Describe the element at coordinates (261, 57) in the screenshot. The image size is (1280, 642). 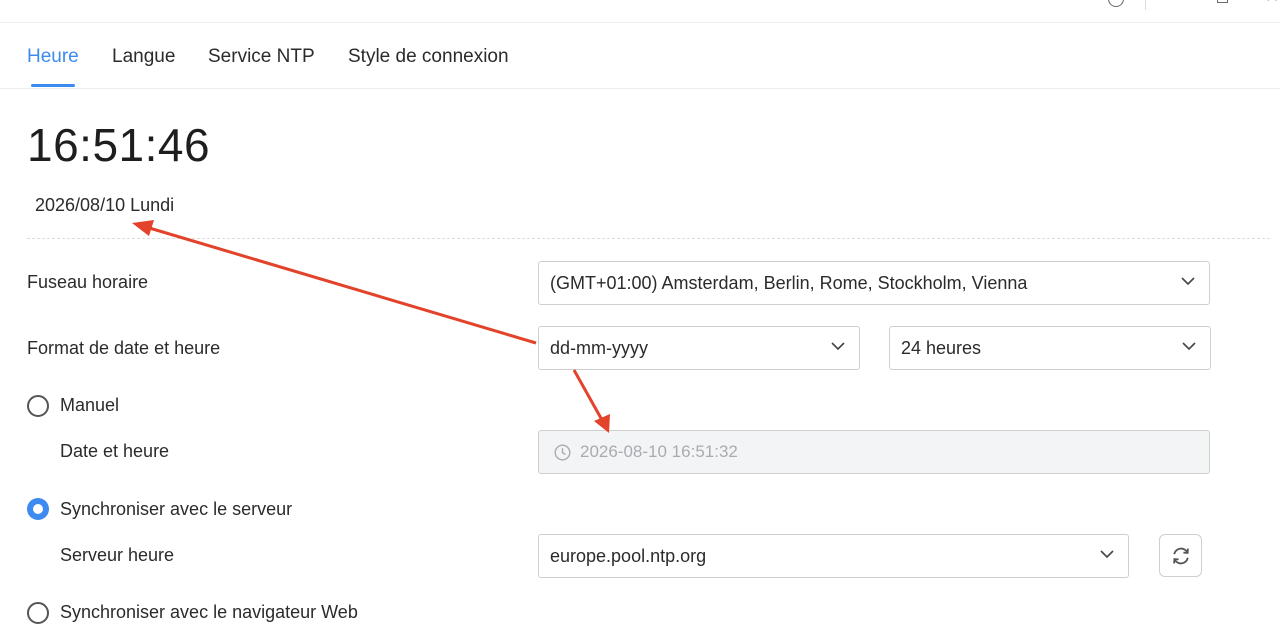
I see `tab-service-ntp: Service NTP` at that location.